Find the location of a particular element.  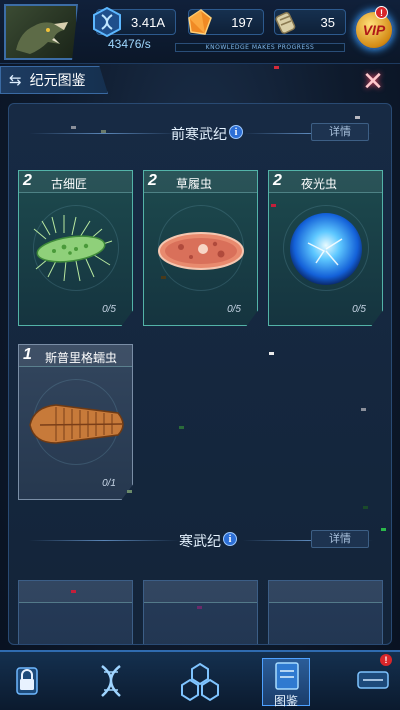

page-title: 纪元图鉴 is located at coordinates (57, 81).